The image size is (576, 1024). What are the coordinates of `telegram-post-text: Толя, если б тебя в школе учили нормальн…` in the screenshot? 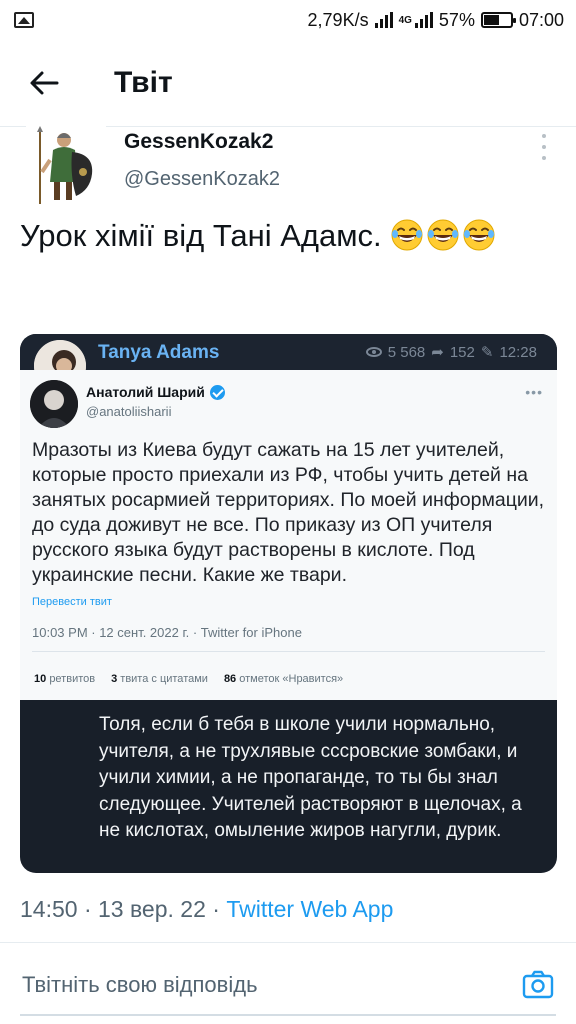 It's located at (310, 777).